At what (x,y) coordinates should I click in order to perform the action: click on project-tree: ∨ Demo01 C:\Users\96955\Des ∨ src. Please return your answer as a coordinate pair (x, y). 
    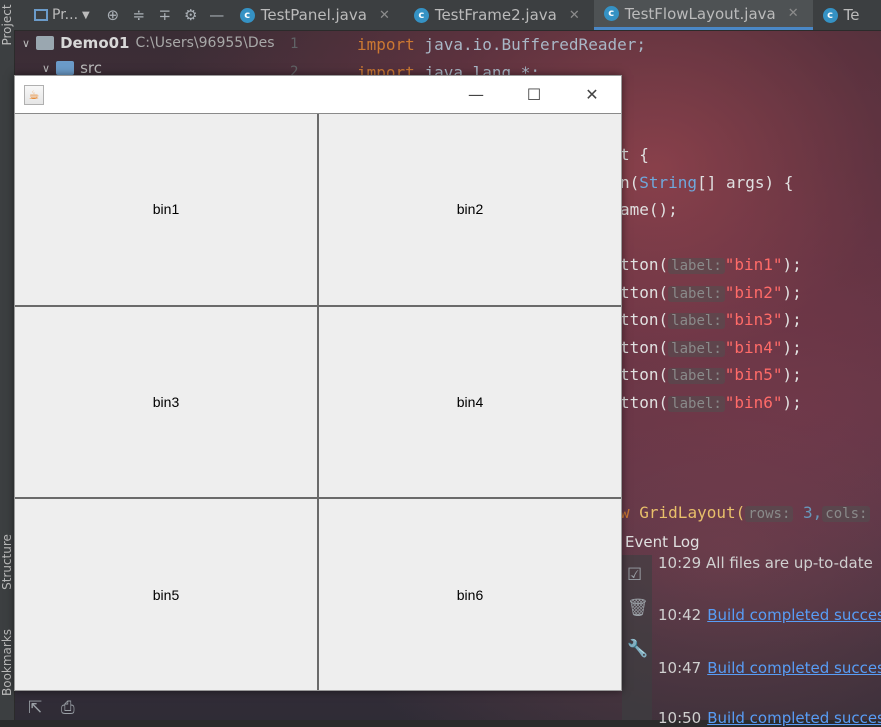
    Looking at the image, I should click on (164, 55).